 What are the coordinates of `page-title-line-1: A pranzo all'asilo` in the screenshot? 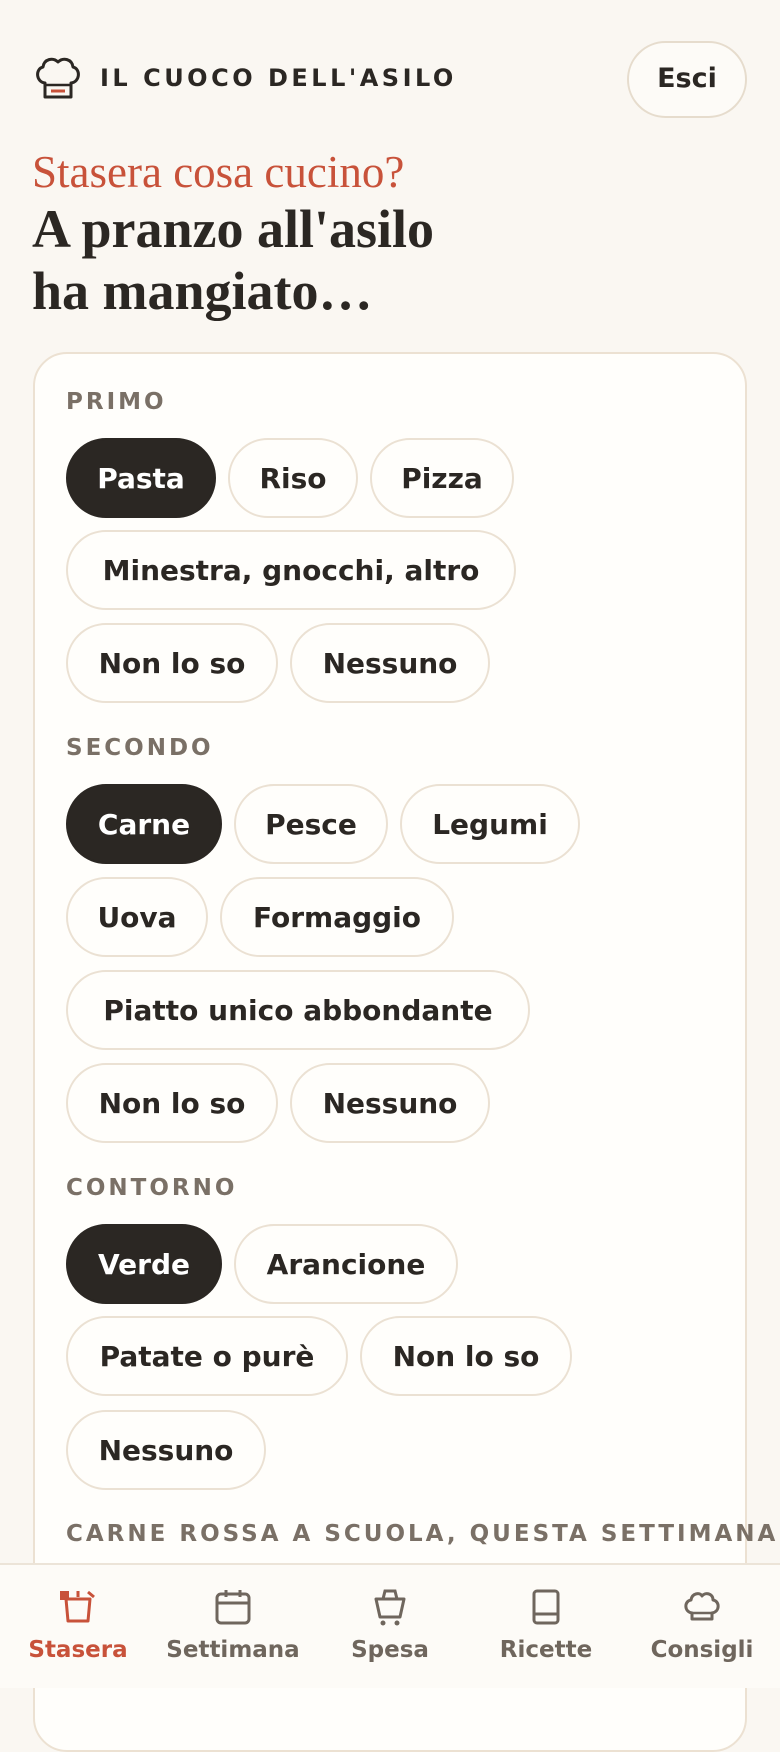 It's located at (233, 229).